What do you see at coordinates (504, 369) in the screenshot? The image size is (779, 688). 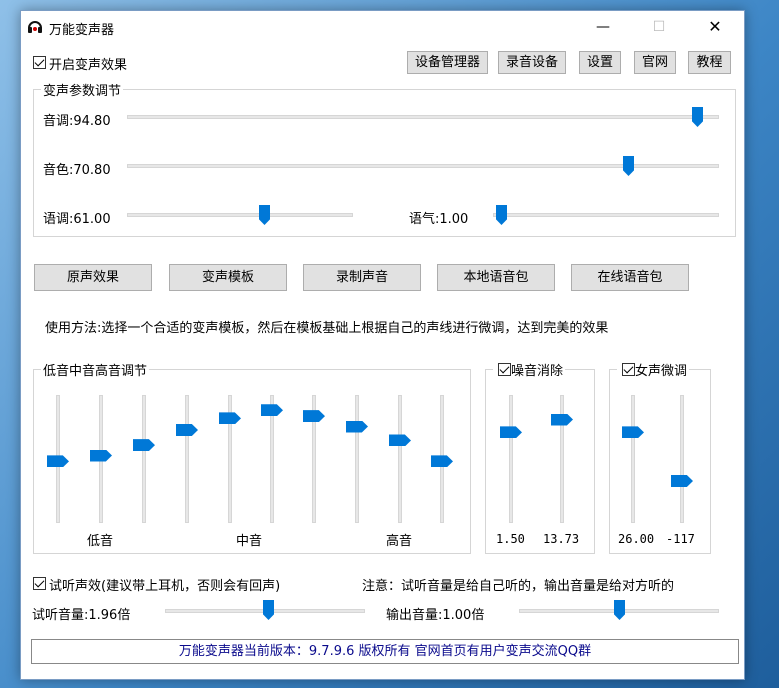 I see `noise-reduction-checkbox` at bounding box center [504, 369].